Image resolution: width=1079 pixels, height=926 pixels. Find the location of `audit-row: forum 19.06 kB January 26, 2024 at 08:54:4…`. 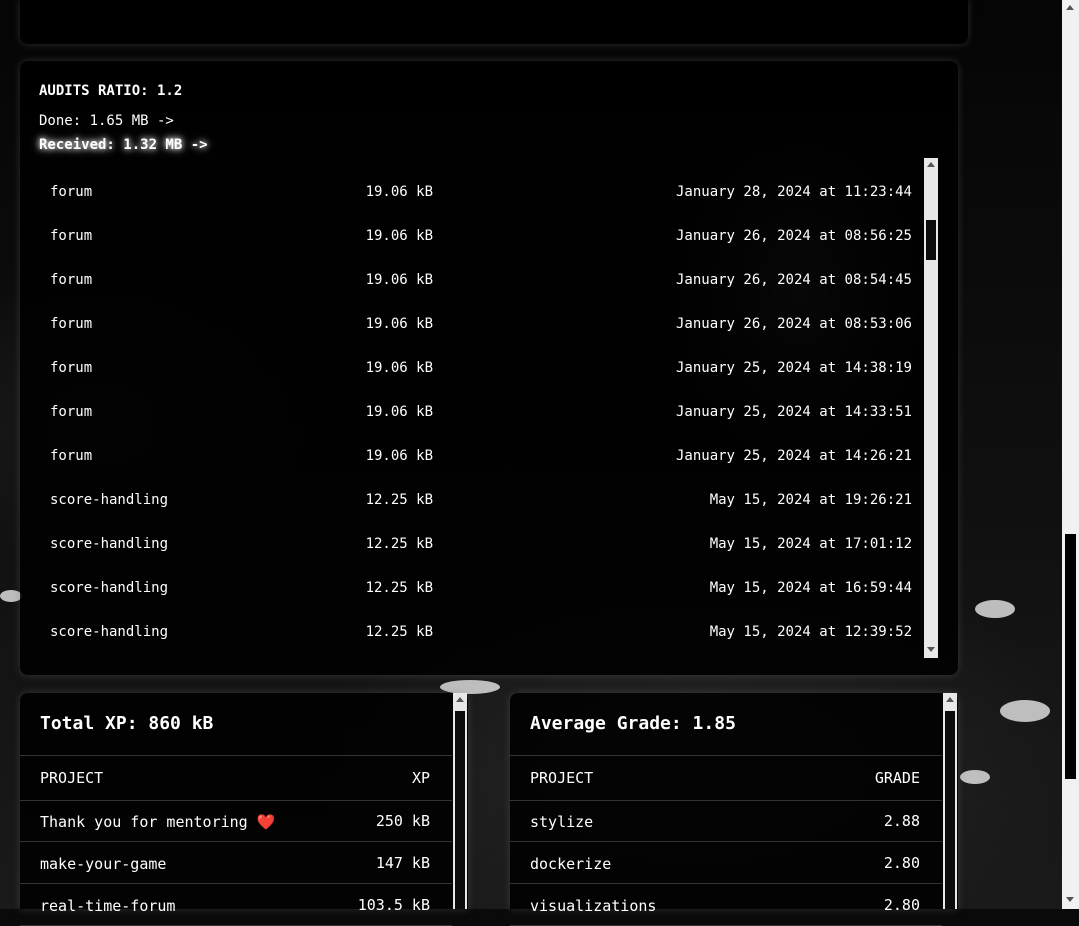

audit-row: forum 19.06 kB January 26, 2024 at 08:54:4… is located at coordinates (470, 294).